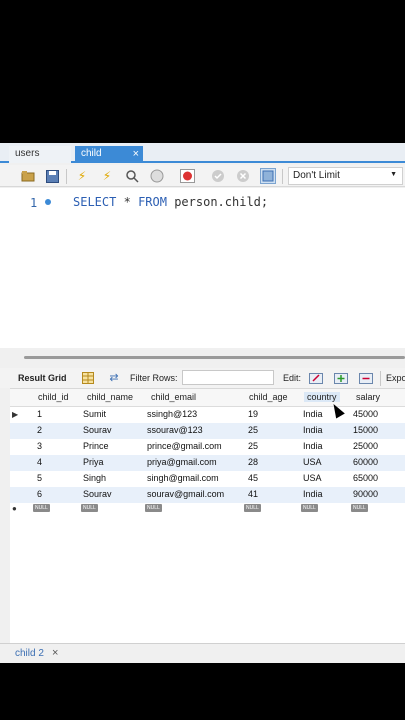 This screenshot has height=720, width=405. What do you see at coordinates (29, 653) in the screenshot?
I see `result-tab-label: child 2` at bounding box center [29, 653].